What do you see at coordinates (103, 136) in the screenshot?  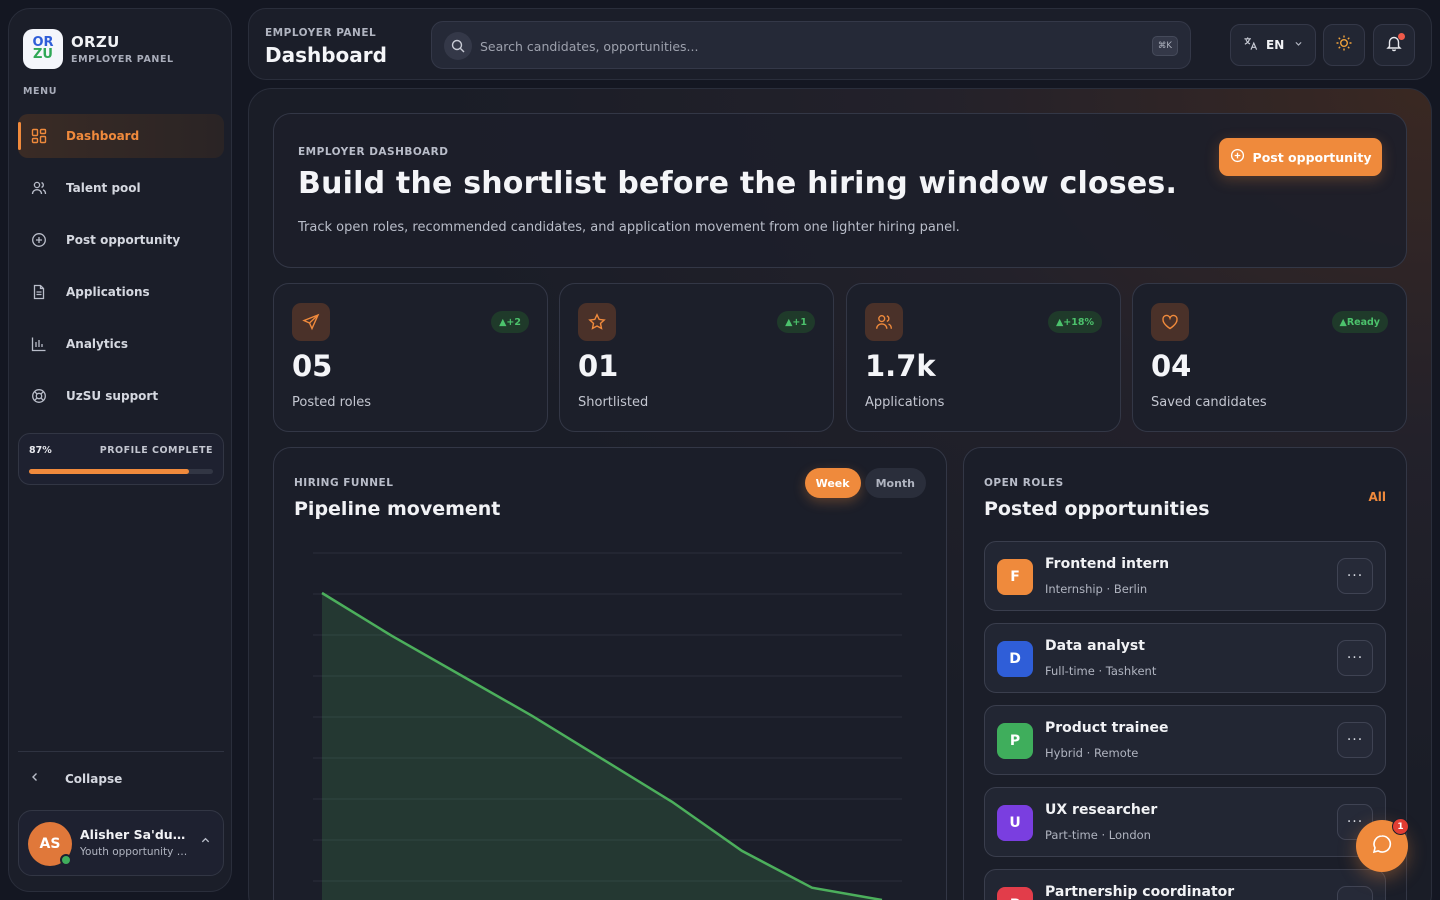 I see `sidebar-item-label: Dashboard` at bounding box center [103, 136].